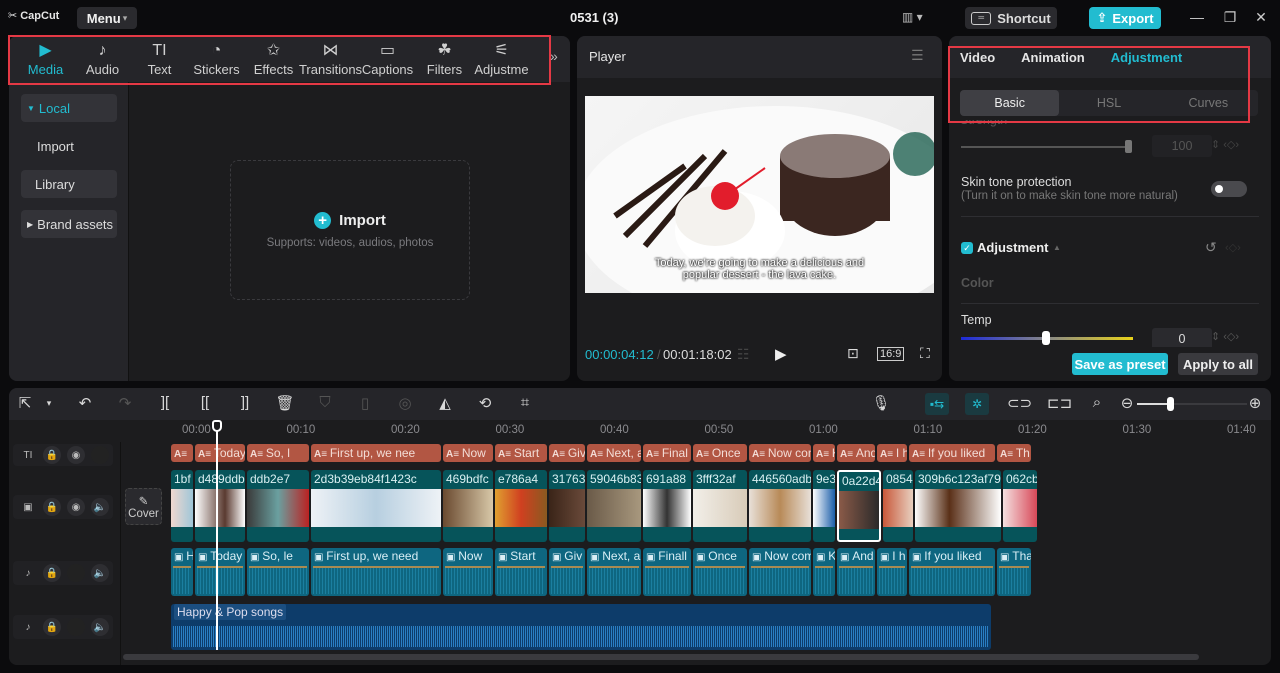 This screenshot has width=1280, height=673. What do you see at coordinates (856, 453) in the screenshot?
I see `text-clip: A≡ And` at bounding box center [856, 453].